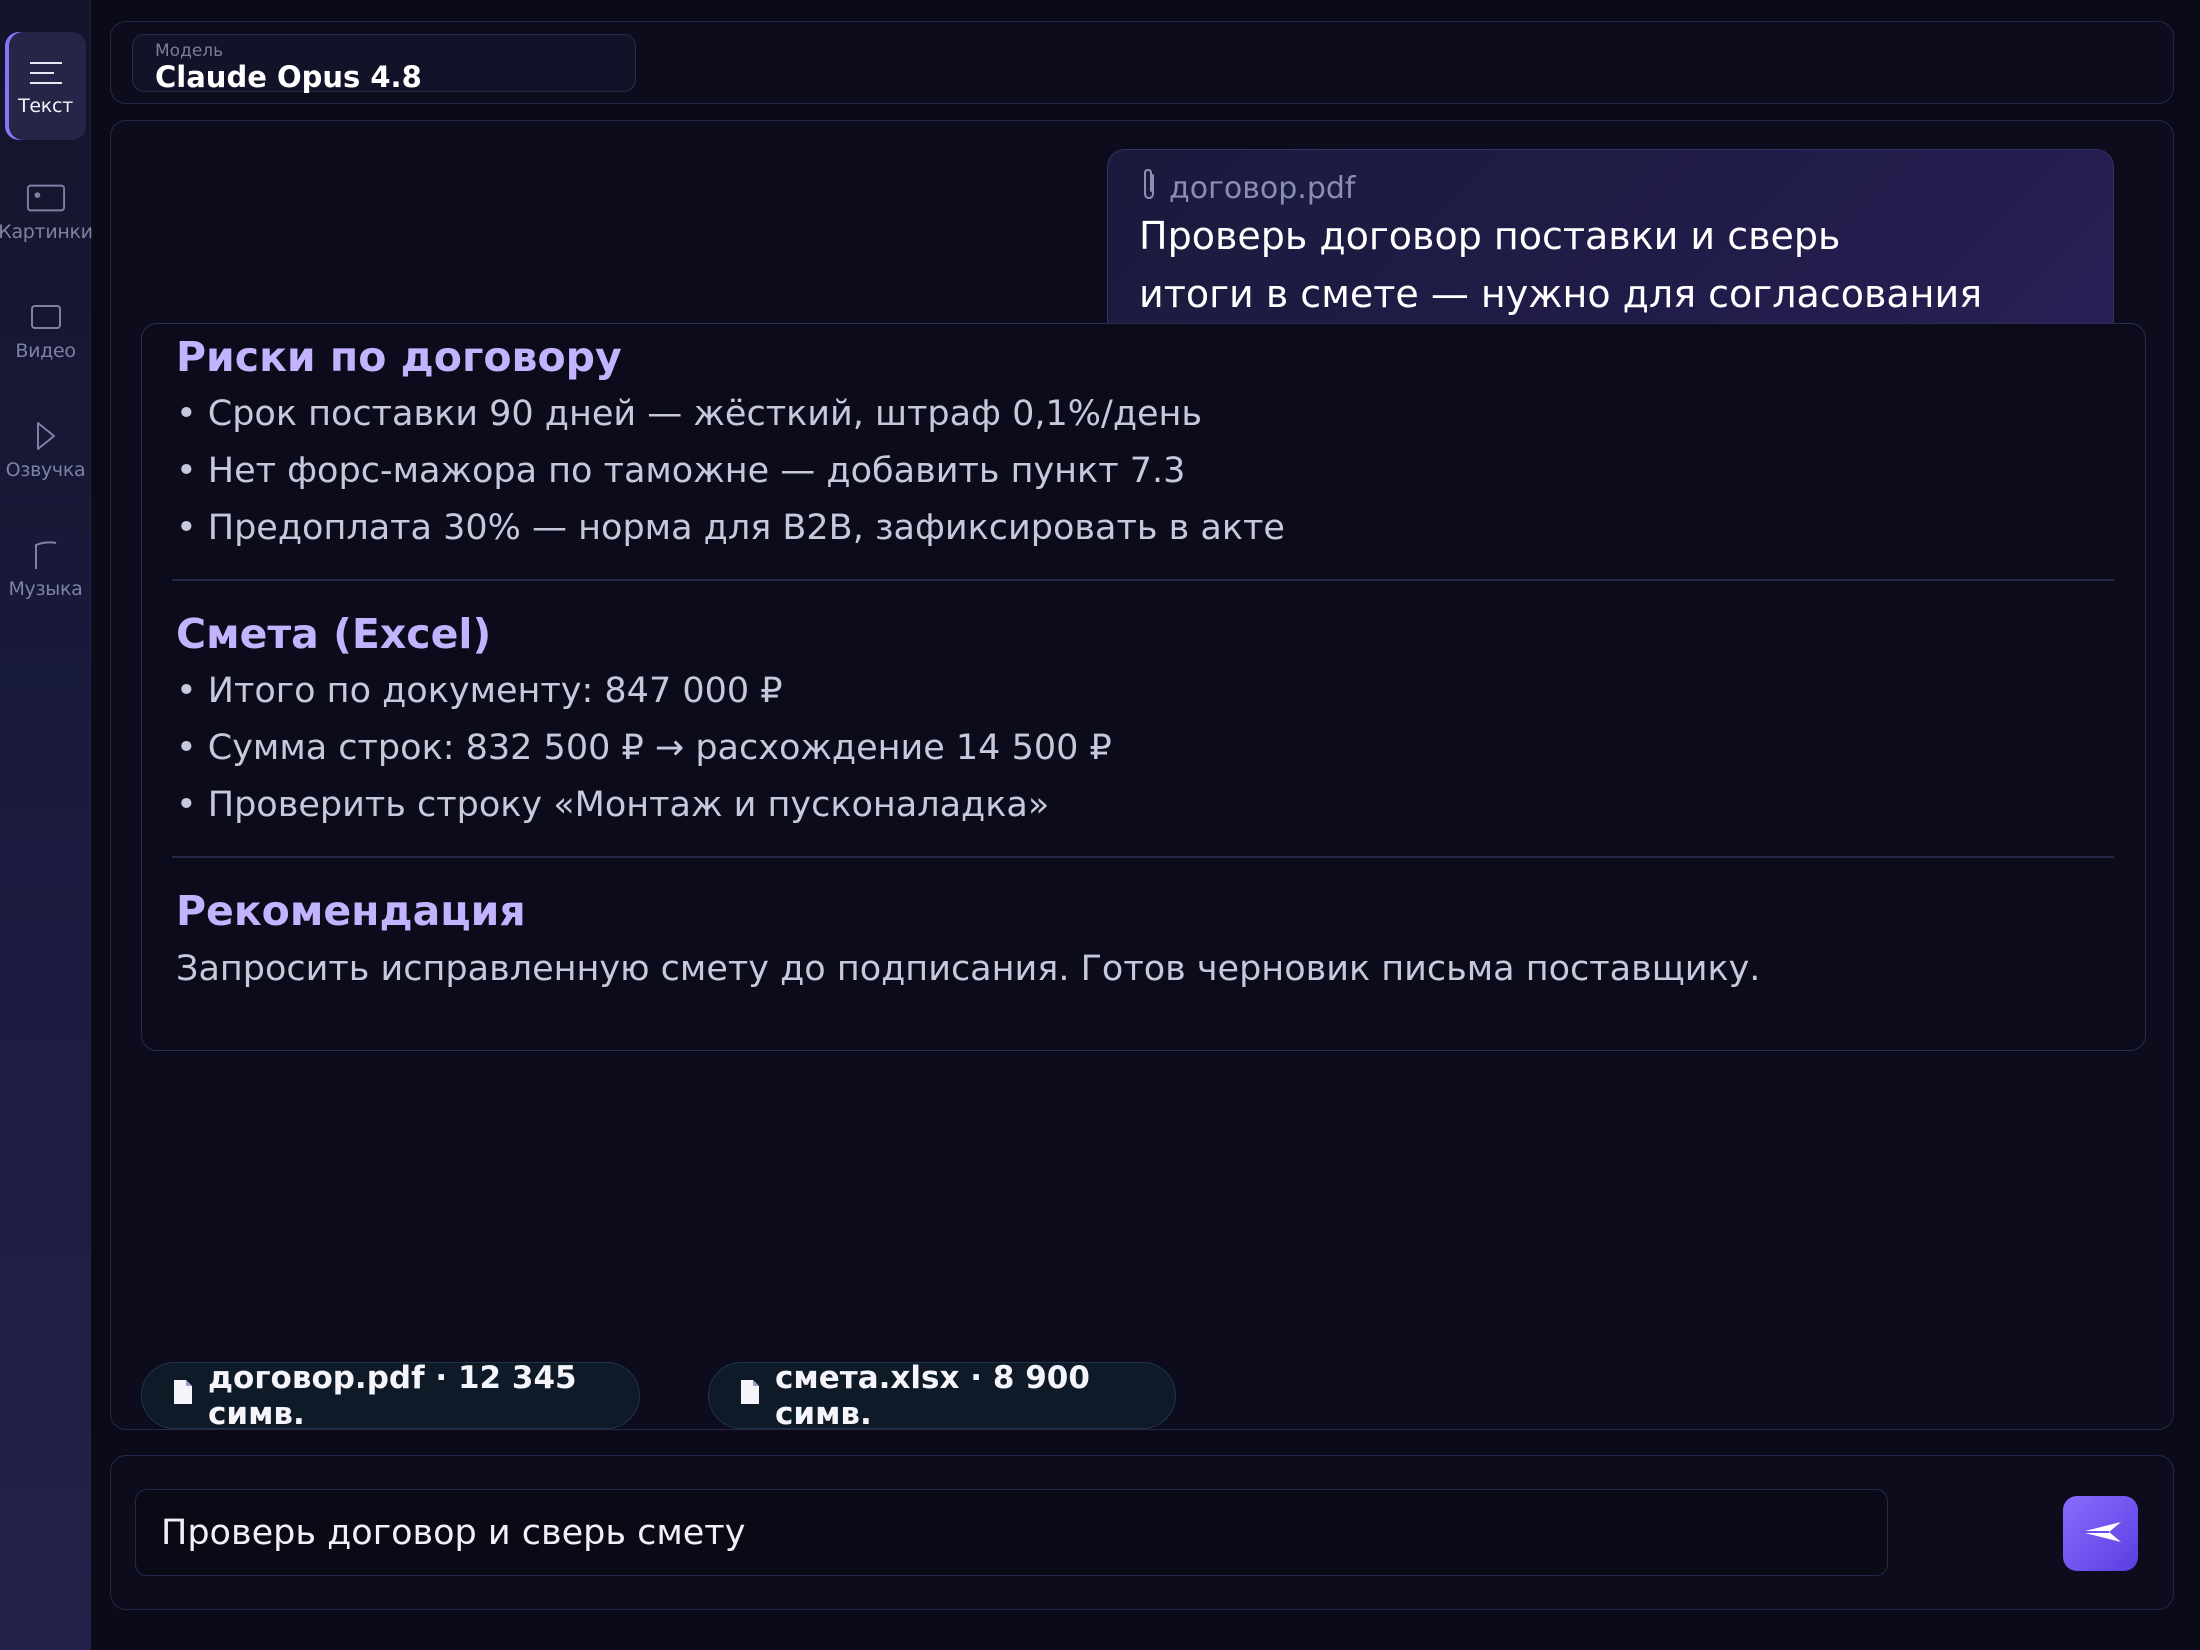 Image resolution: width=2200 pixels, height=1650 pixels. I want to click on sidebar-item-music: Музыка, so click(45, 569).